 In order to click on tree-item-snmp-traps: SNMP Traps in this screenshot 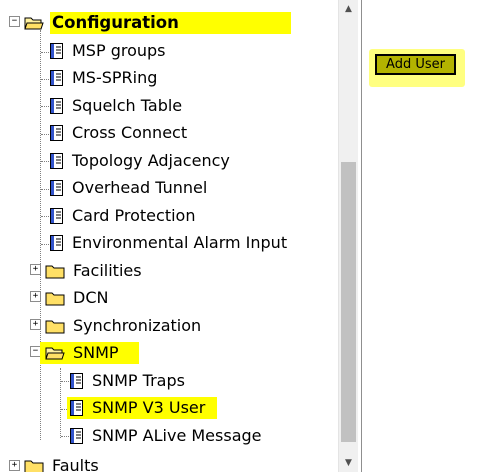, I will do `click(128, 381)`.